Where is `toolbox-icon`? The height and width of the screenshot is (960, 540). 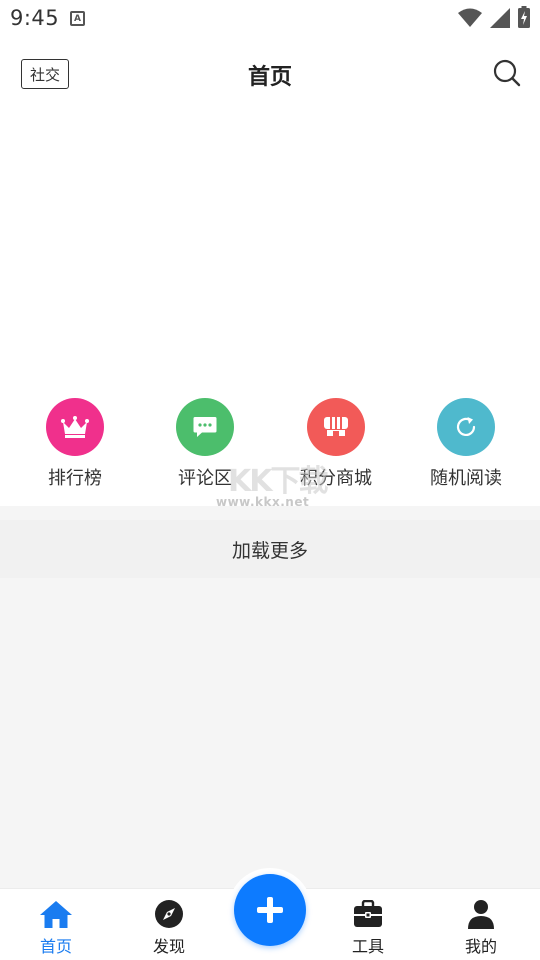 toolbox-icon is located at coordinates (368, 913).